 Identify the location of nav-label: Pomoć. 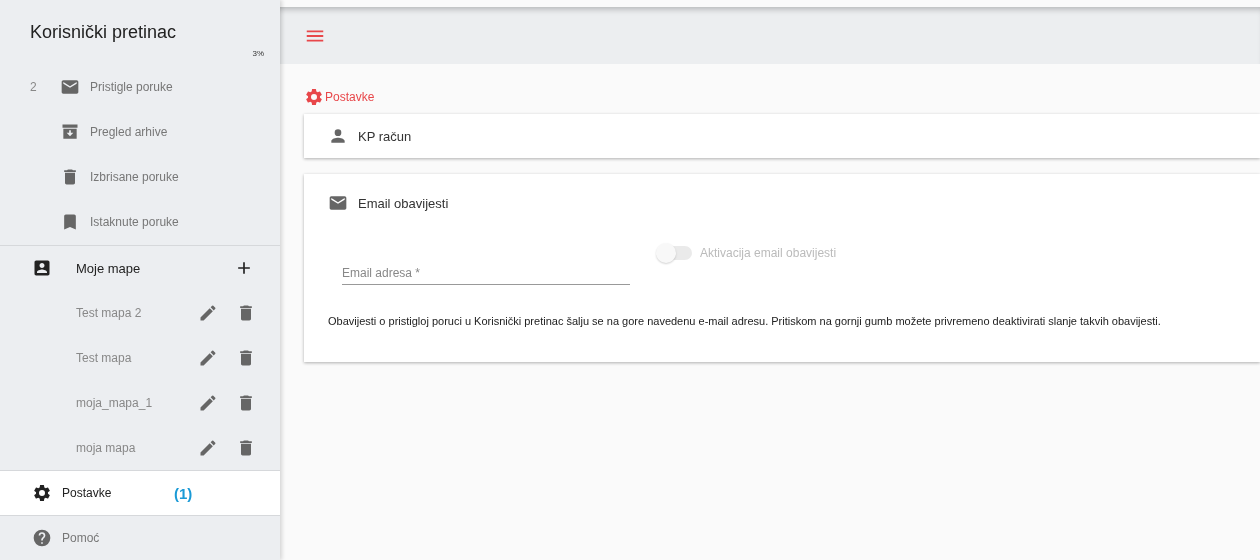
(81, 538).